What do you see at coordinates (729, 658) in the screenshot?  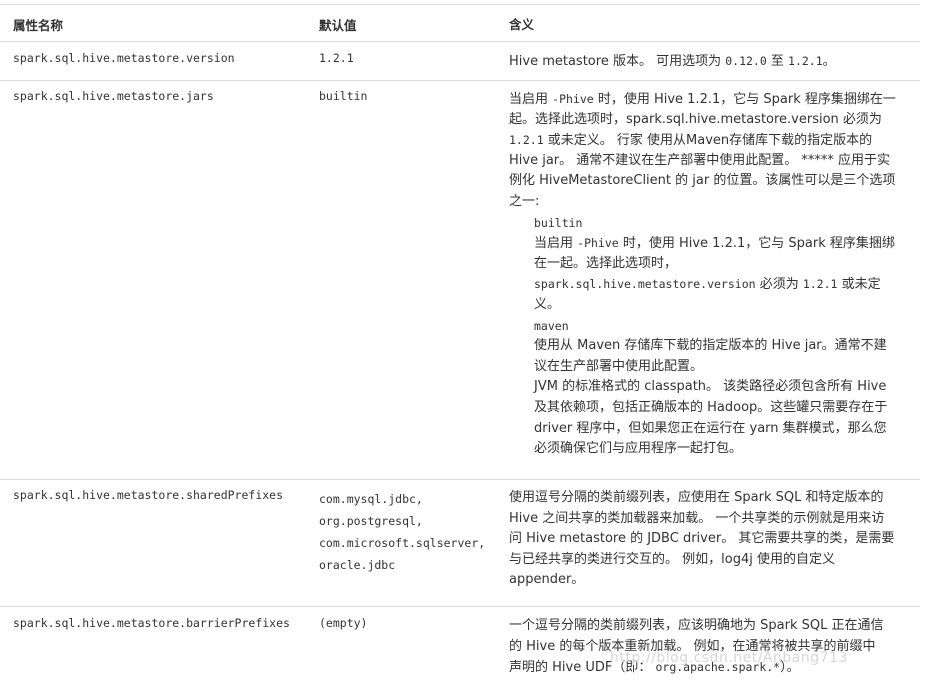 I see `watermark: http://blog.csdn.net/Anbang713` at bounding box center [729, 658].